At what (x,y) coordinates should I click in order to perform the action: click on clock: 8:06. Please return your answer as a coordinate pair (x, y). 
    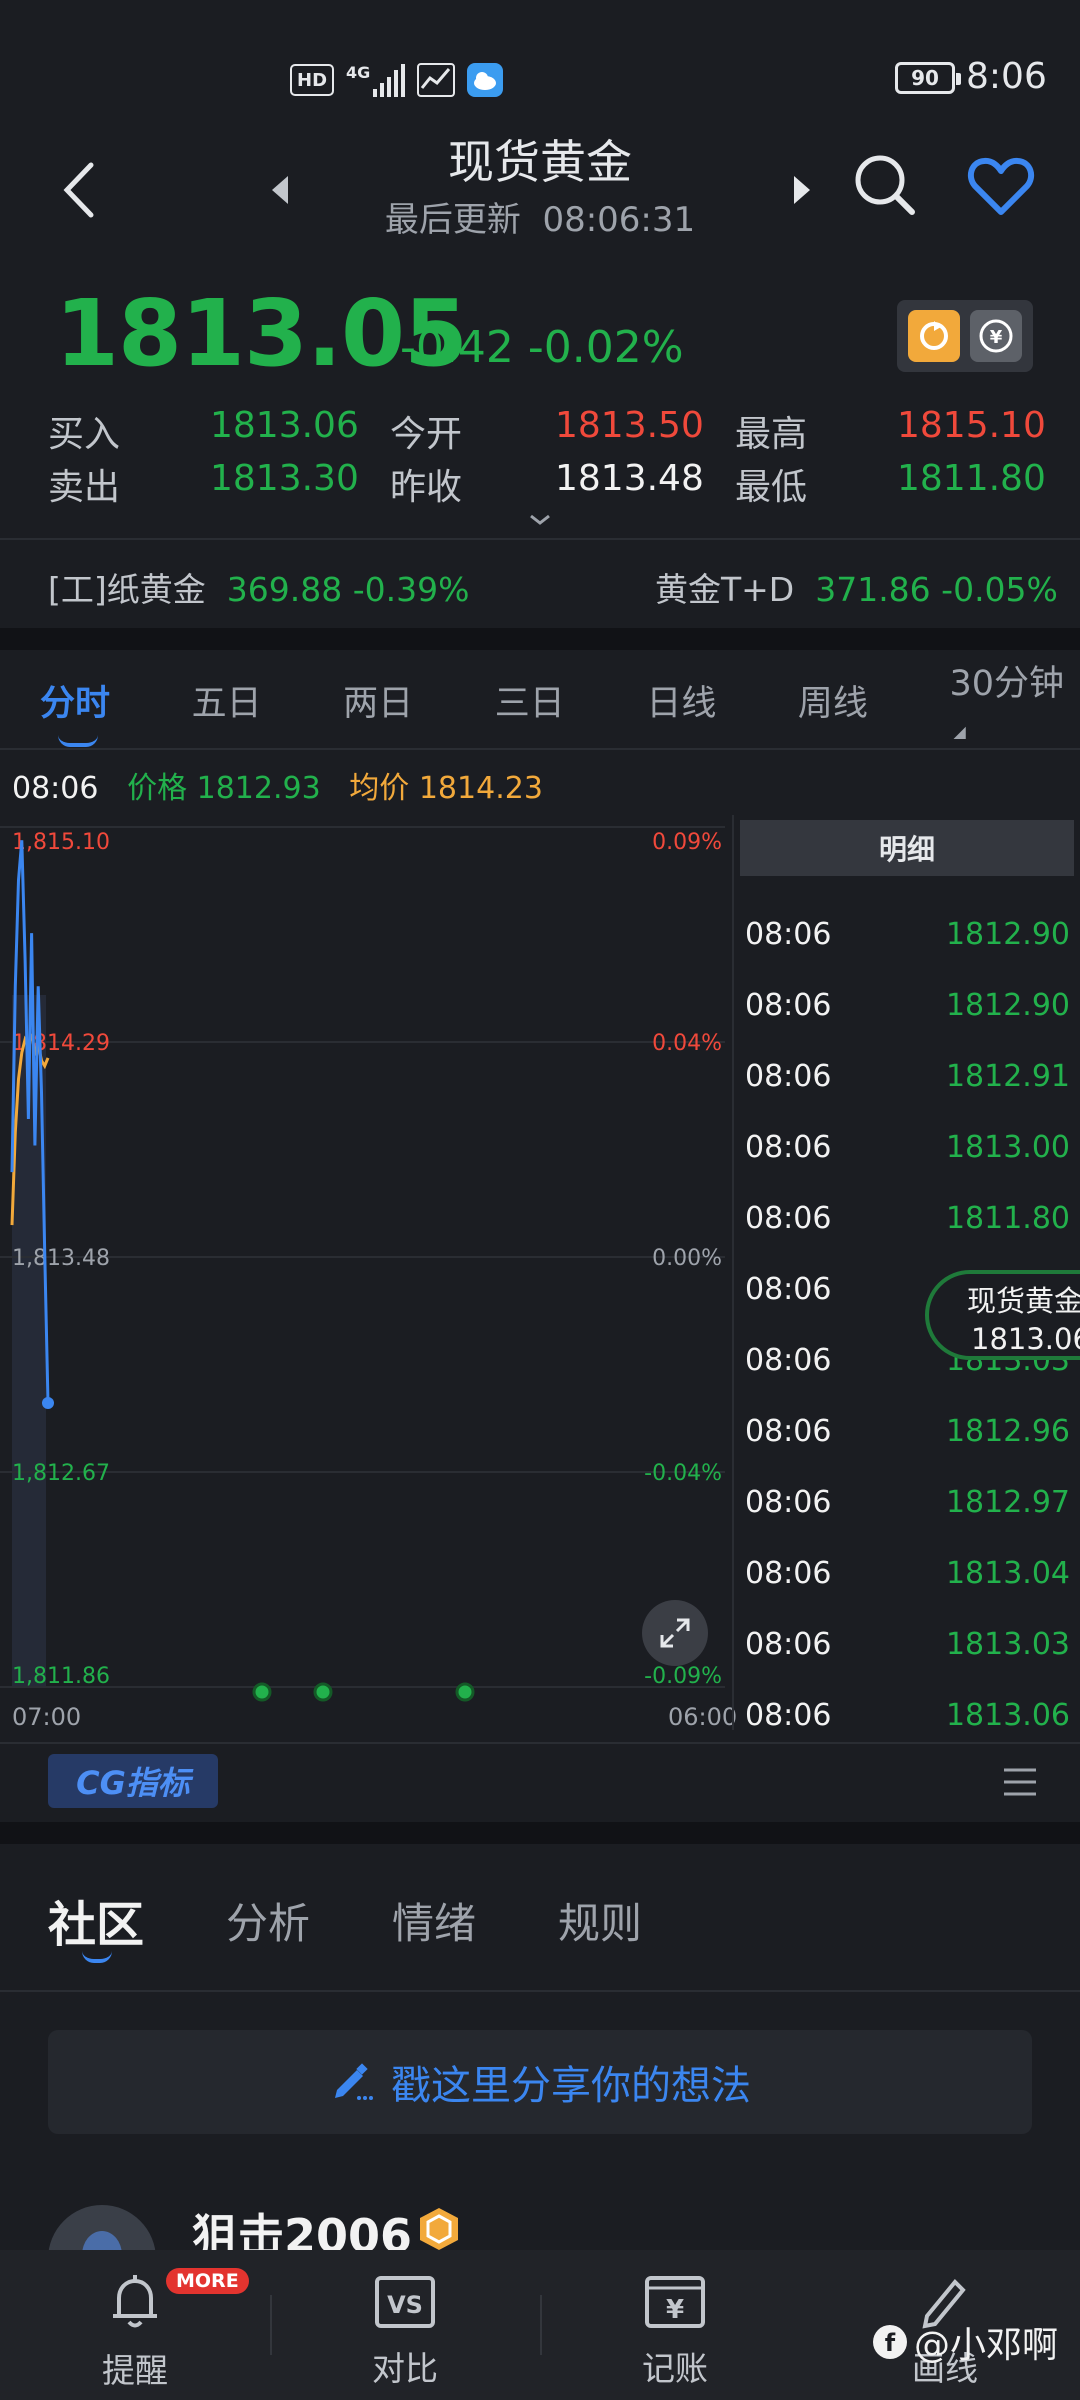
    Looking at the image, I should click on (1006, 76).